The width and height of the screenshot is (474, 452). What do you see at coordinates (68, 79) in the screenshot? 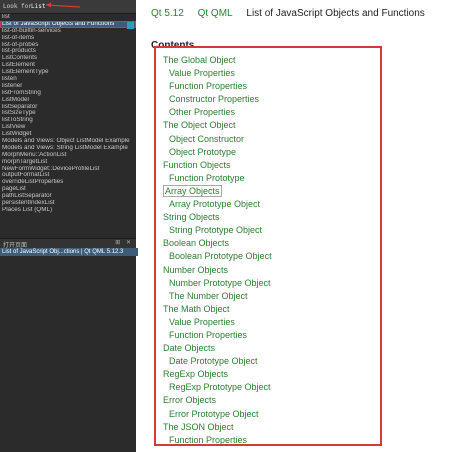
I see `index-item: listen` at bounding box center [68, 79].